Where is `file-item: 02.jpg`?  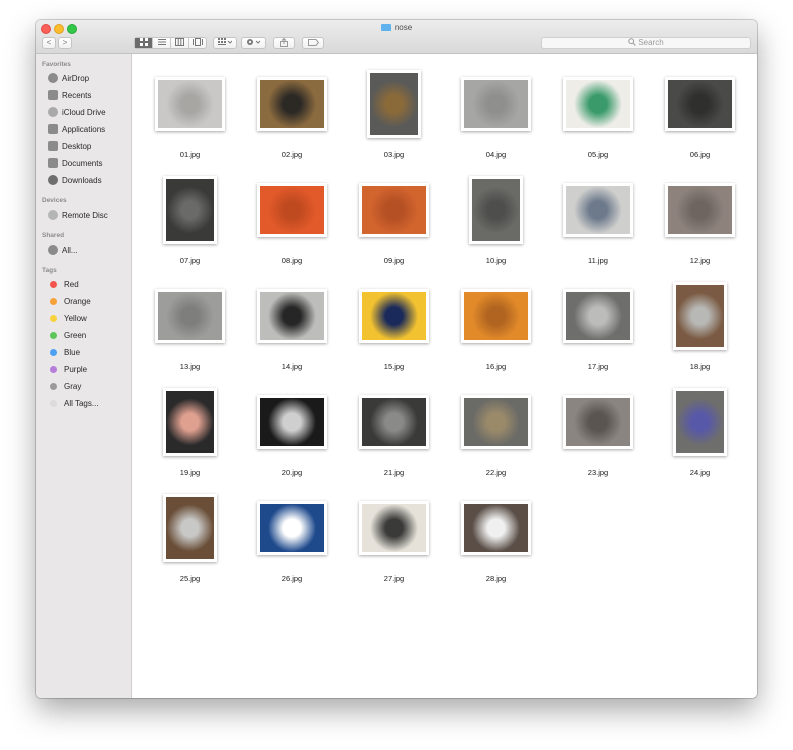
file-item: 02.jpg is located at coordinates (292, 113).